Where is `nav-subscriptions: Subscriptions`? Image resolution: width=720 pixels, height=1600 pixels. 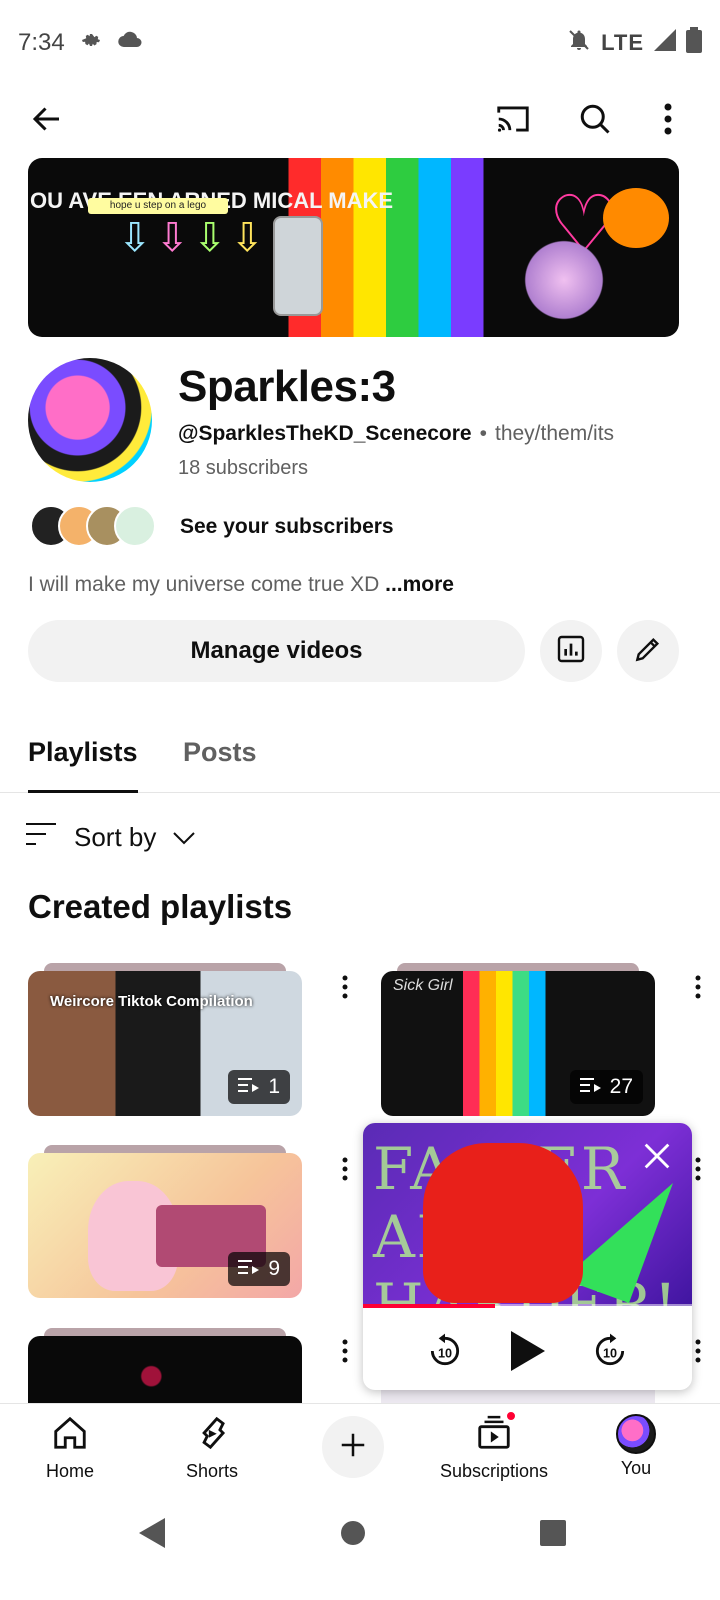
nav-subscriptions: Subscriptions is located at coordinates (494, 1446).